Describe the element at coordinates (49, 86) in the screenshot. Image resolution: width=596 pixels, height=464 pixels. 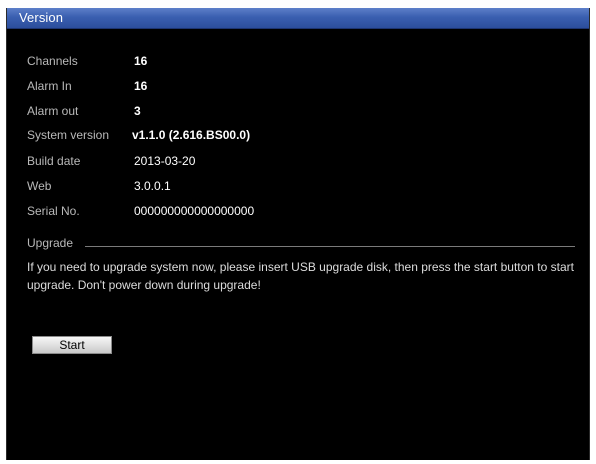
I see `alarm-in-label: Alarm In` at that location.